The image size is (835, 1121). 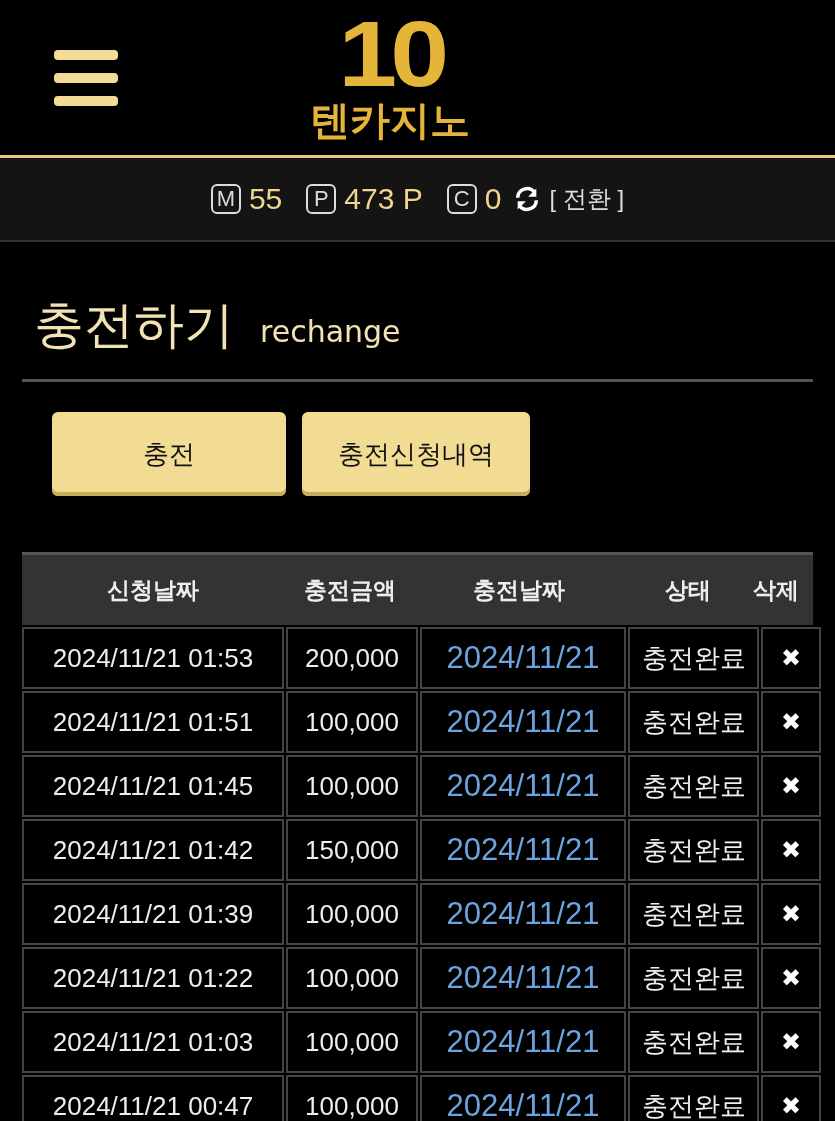 What do you see at coordinates (321, 199) in the screenshot?
I see `balance-badge: P` at bounding box center [321, 199].